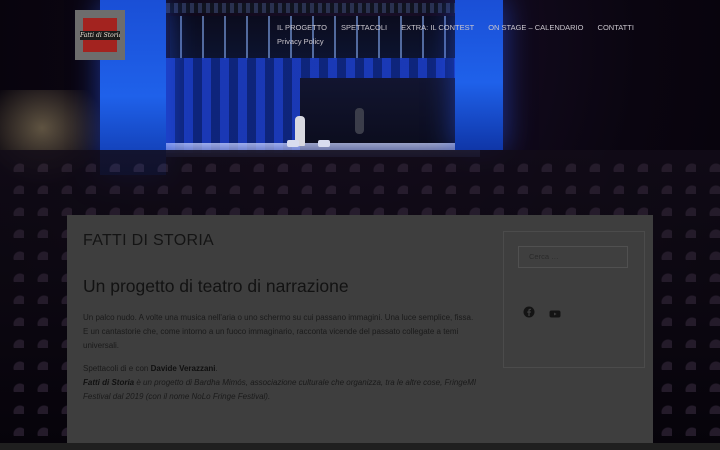 The height and width of the screenshot is (450, 720). I want to click on nav-privacy-policy: Privacy Policy, so click(300, 41).